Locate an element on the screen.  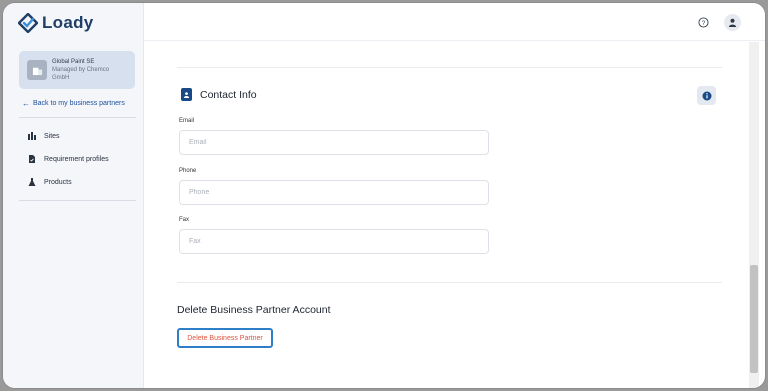
partner-card: Global Paint SE Managed by Chemco GmbH is located at coordinates (77, 70).